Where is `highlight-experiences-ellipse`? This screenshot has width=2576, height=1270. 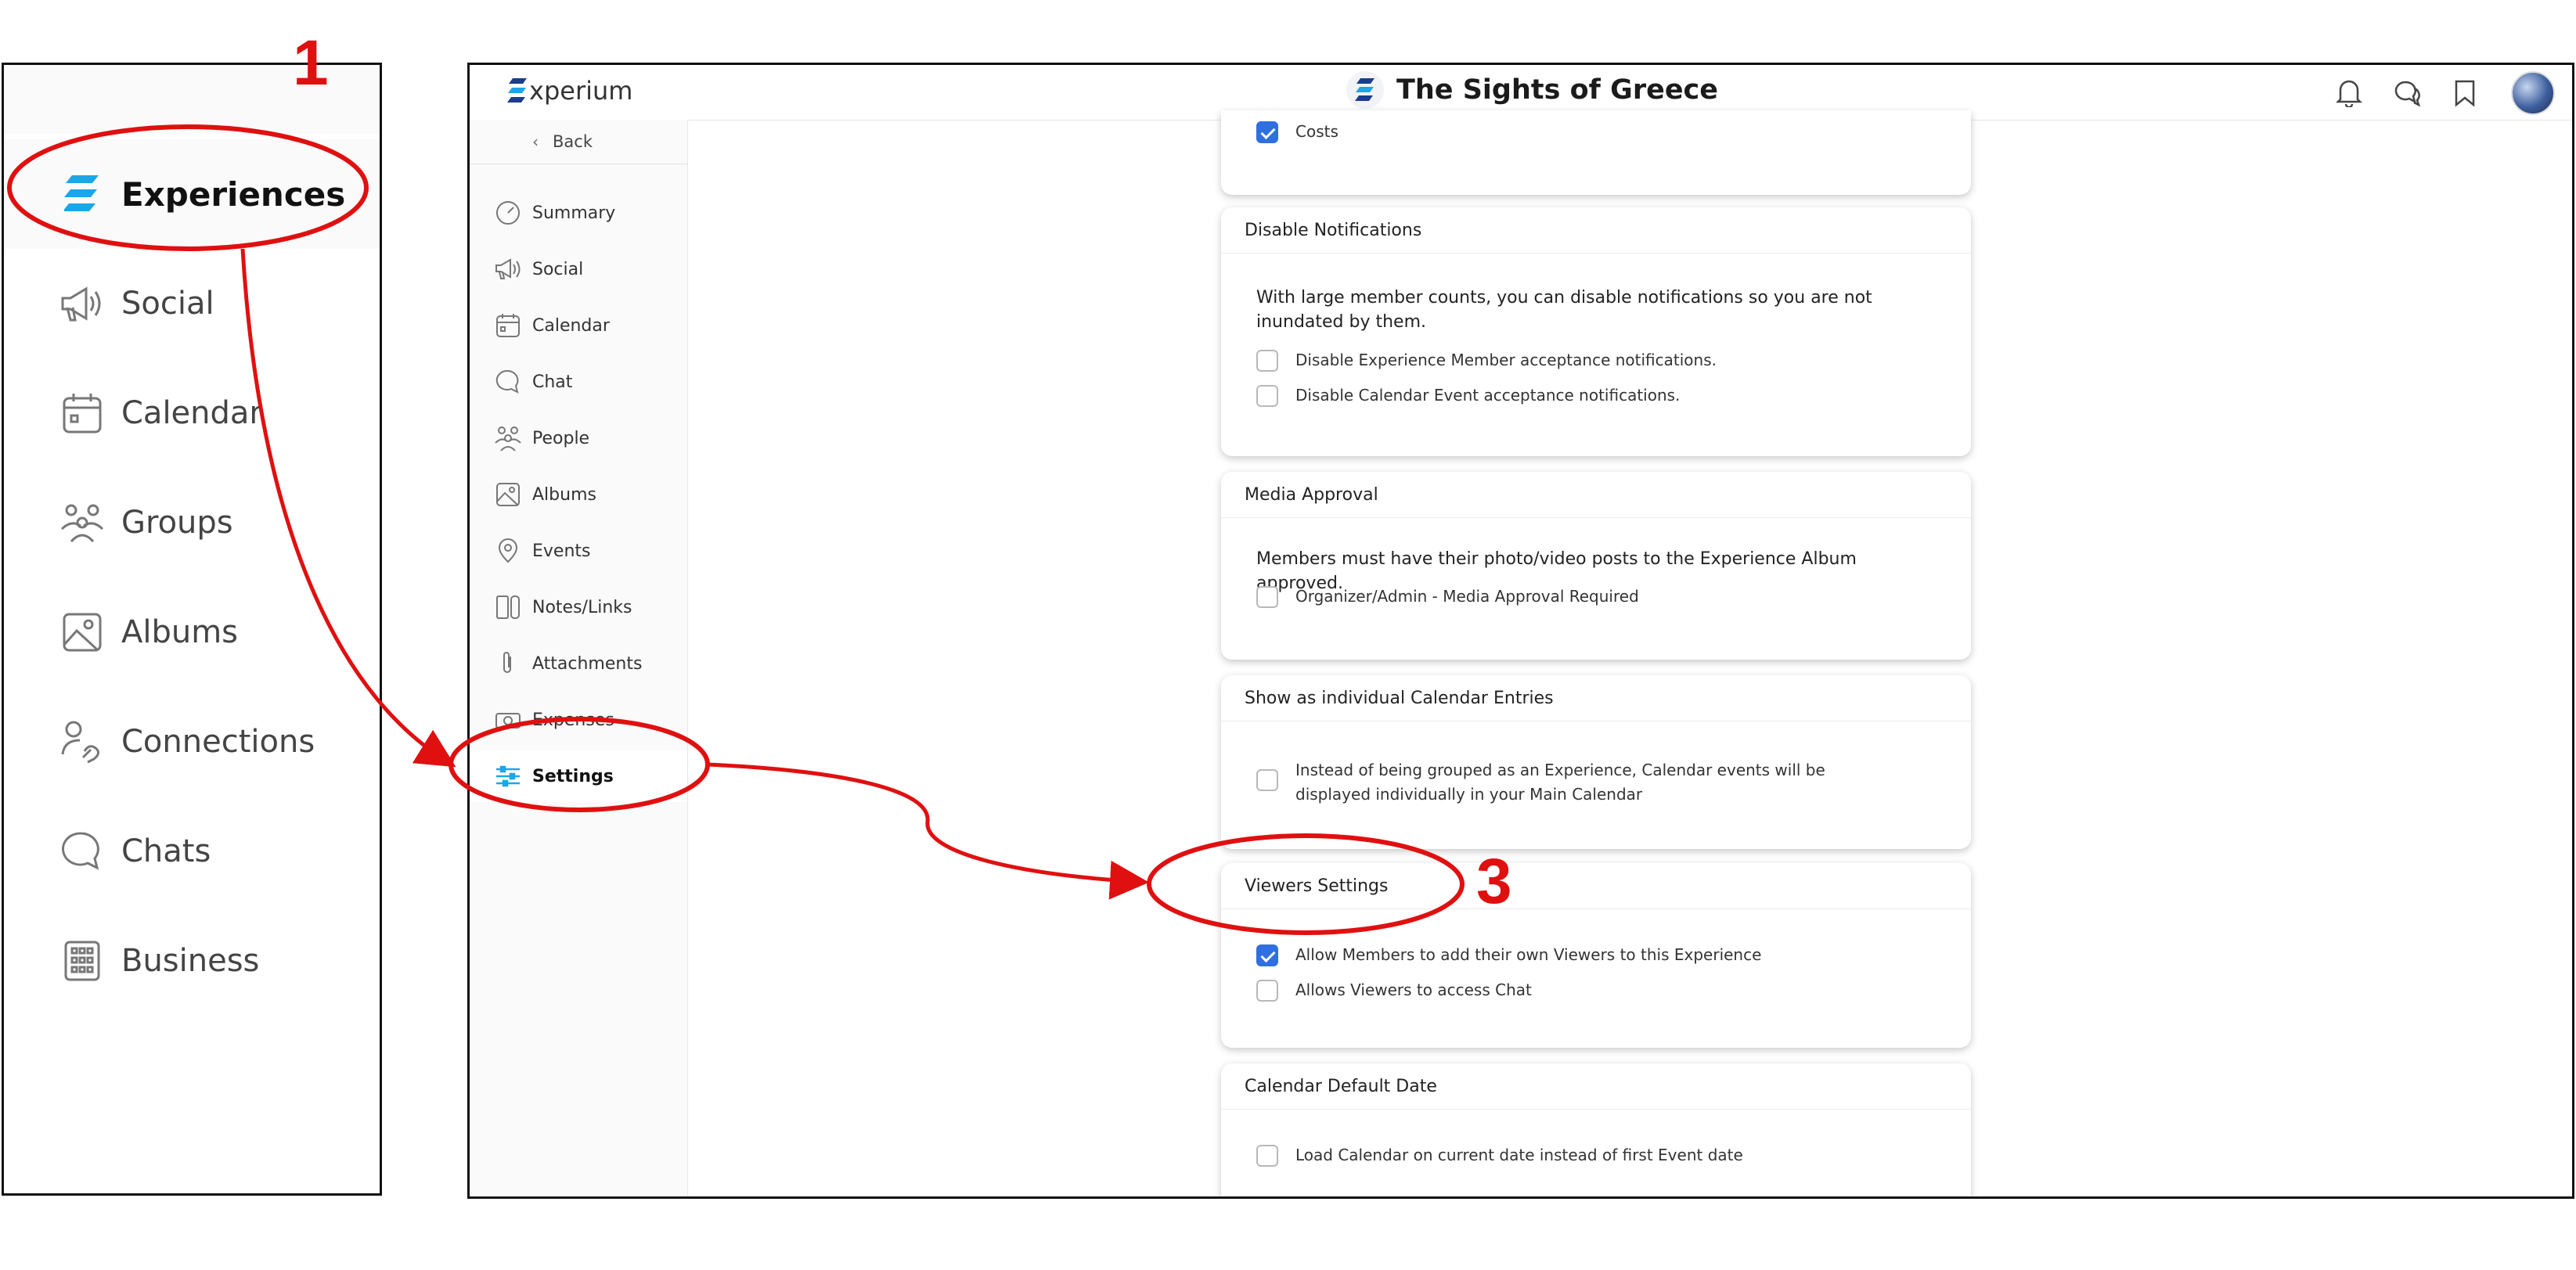 highlight-experiences-ellipse is located at coordinates (188, 187).